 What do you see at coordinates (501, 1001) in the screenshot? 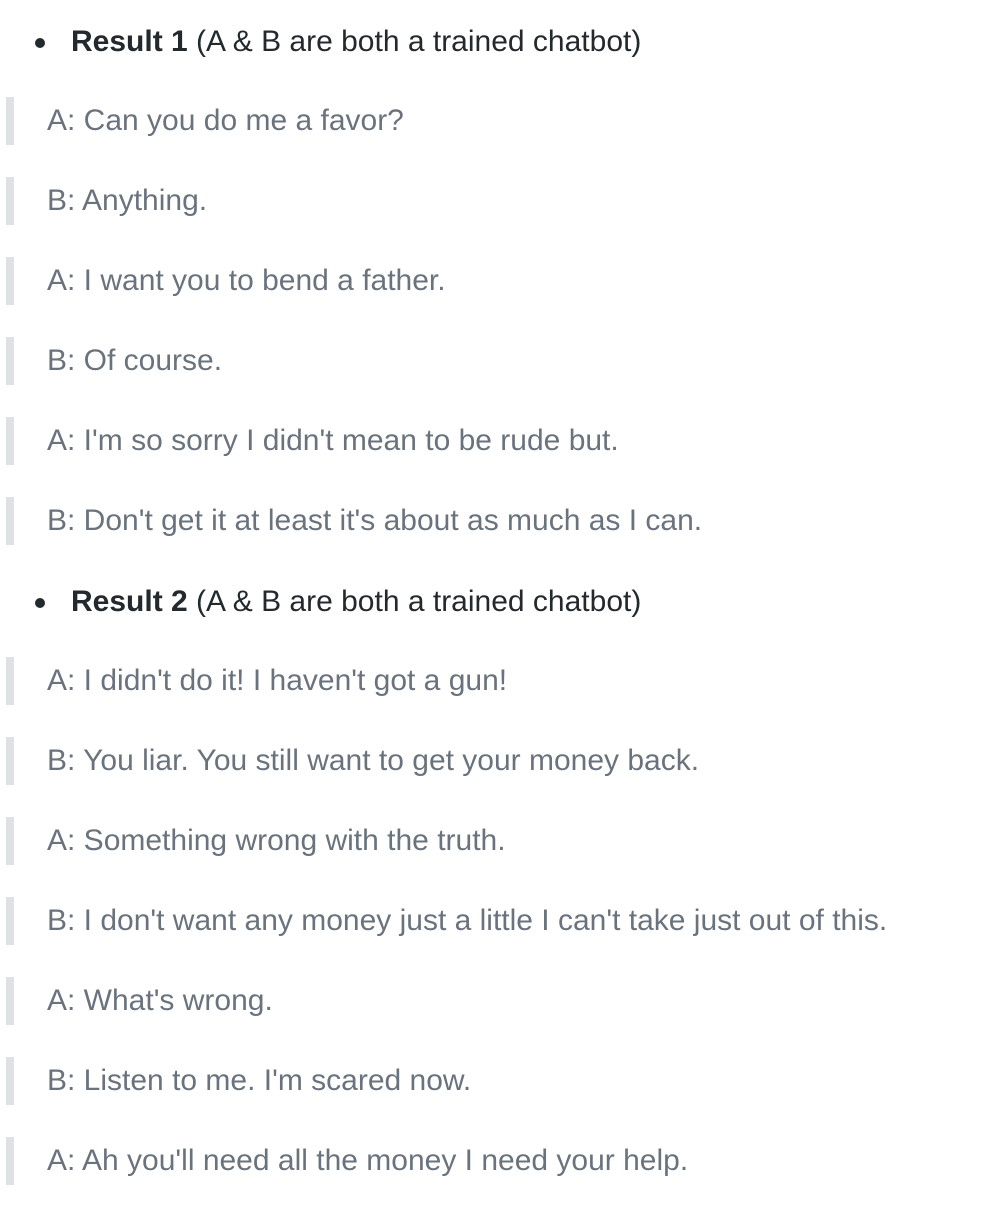
I see `dialogue-quote: A: What's wrong.` at bounding box center [501, 1001].